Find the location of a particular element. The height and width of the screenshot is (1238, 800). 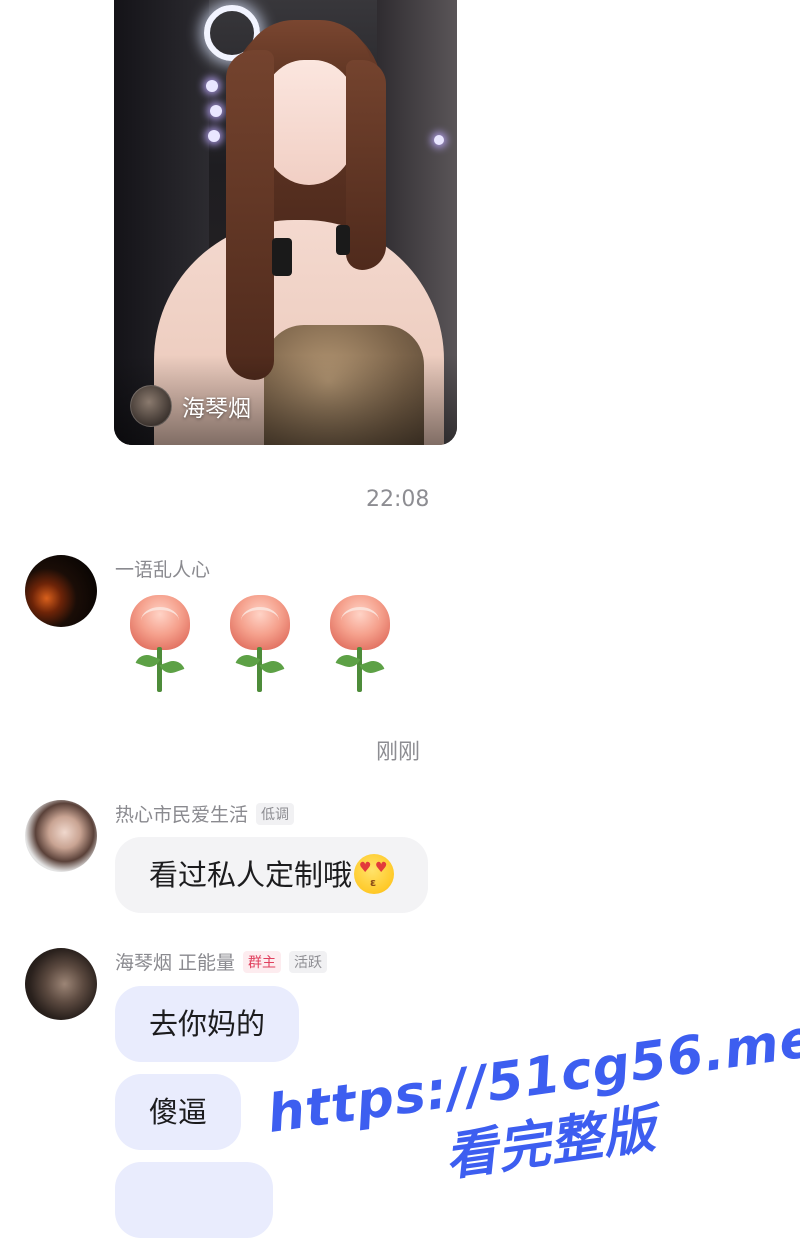

sender-name-text: 一语乱人心 is located at coordinates (163, 570).